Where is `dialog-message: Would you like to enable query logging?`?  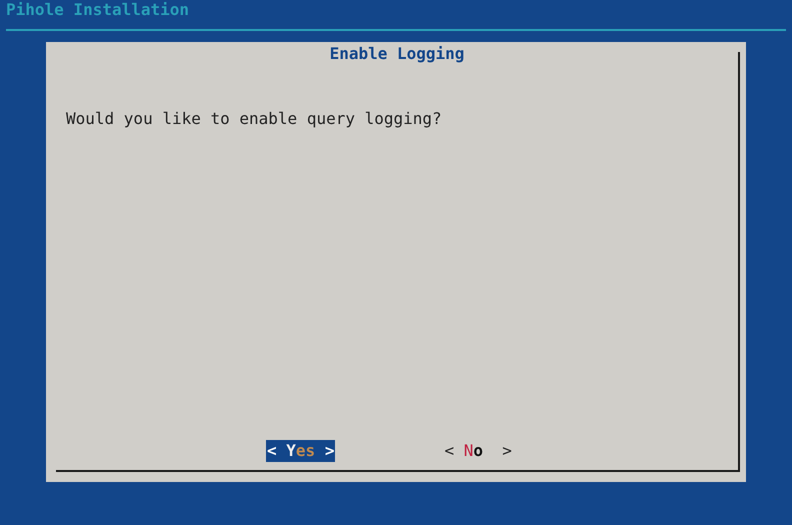 dialog-message: Would you like to enable query logging? is located at coordinates (254, 118).